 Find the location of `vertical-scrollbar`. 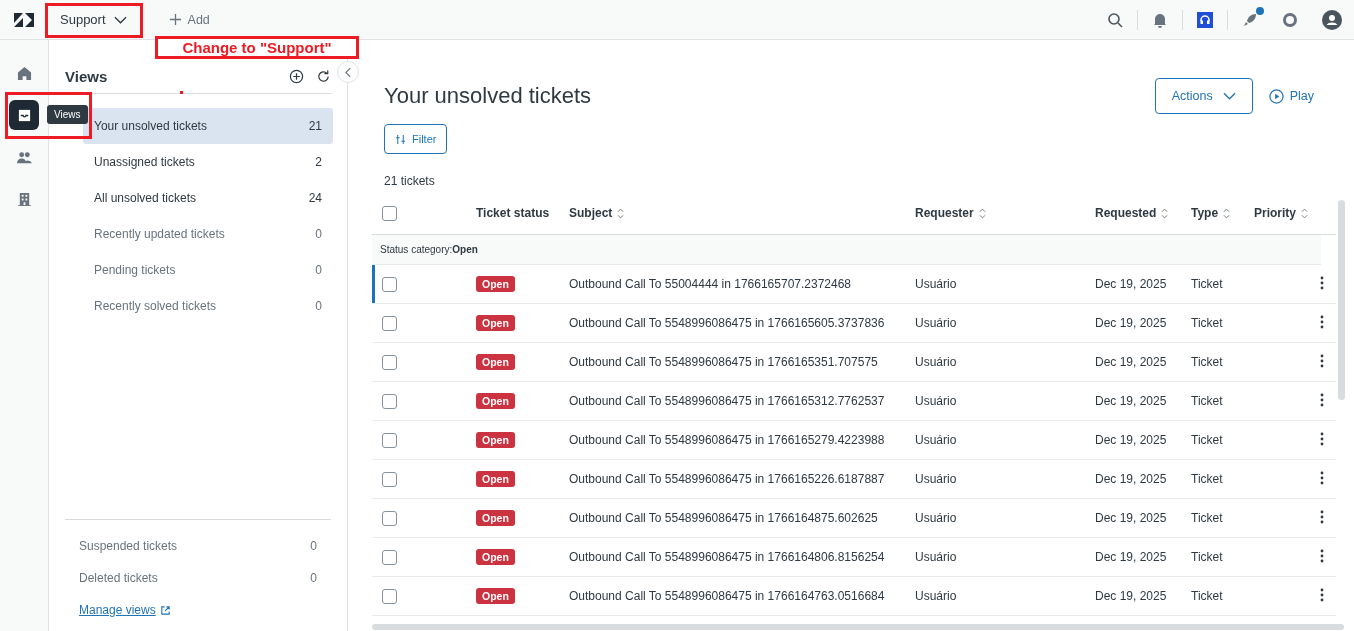

vertical-scrollbar is located at coordinates (1341, 300).